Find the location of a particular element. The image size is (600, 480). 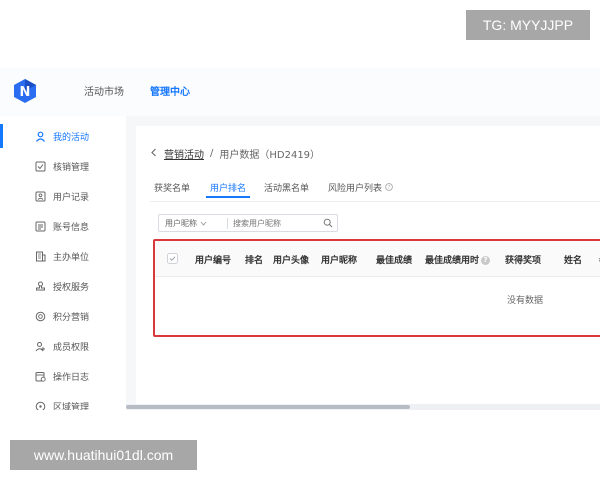

sidebar-item-user-records: 用户记录 is located at coordinates (63, 196).